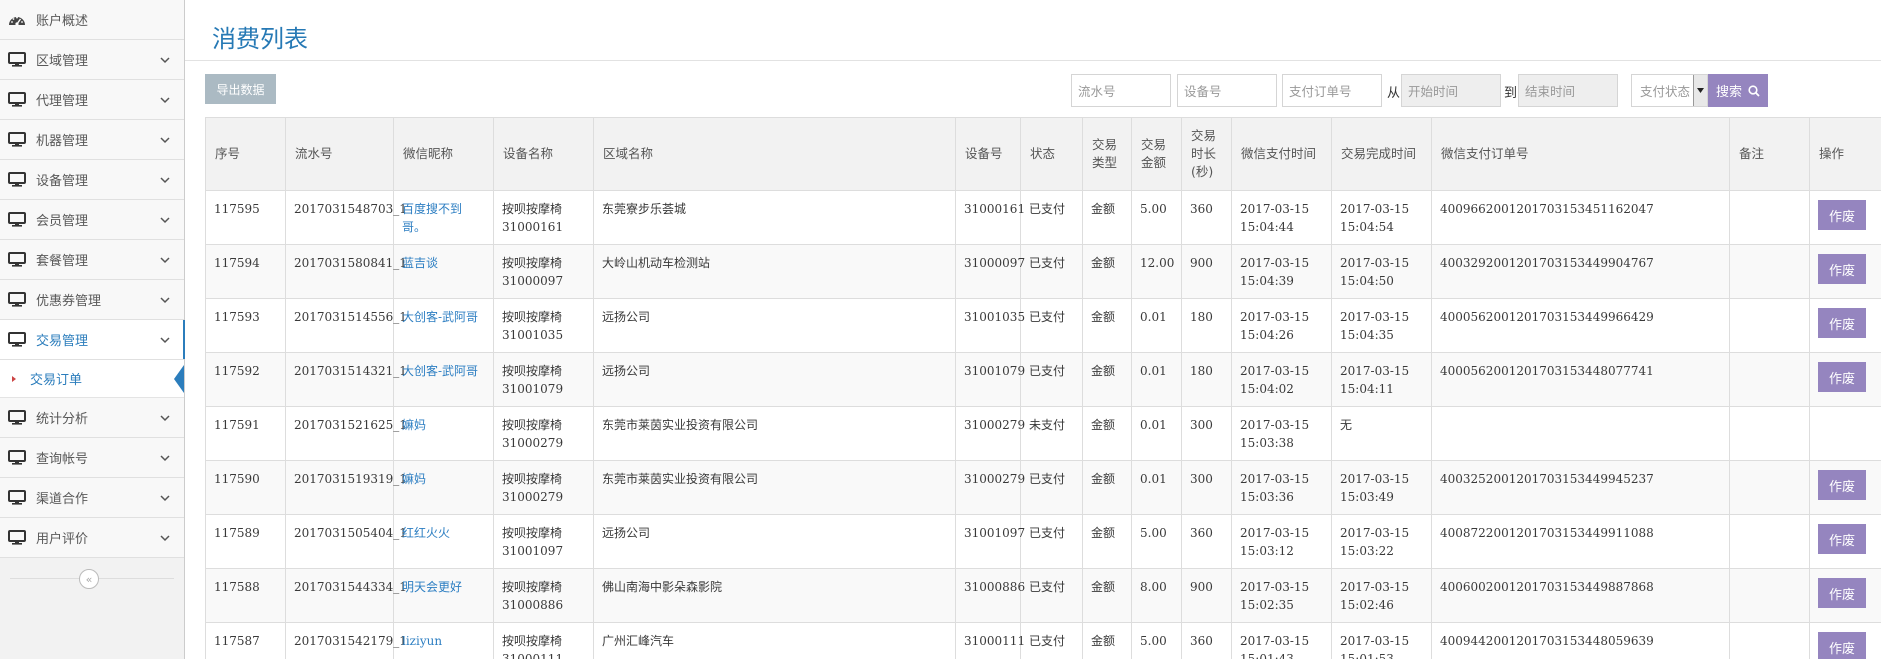 The height and width of the screenshot is (659, 1881). I want to click on caret-down-icon, so click(1700, 90).